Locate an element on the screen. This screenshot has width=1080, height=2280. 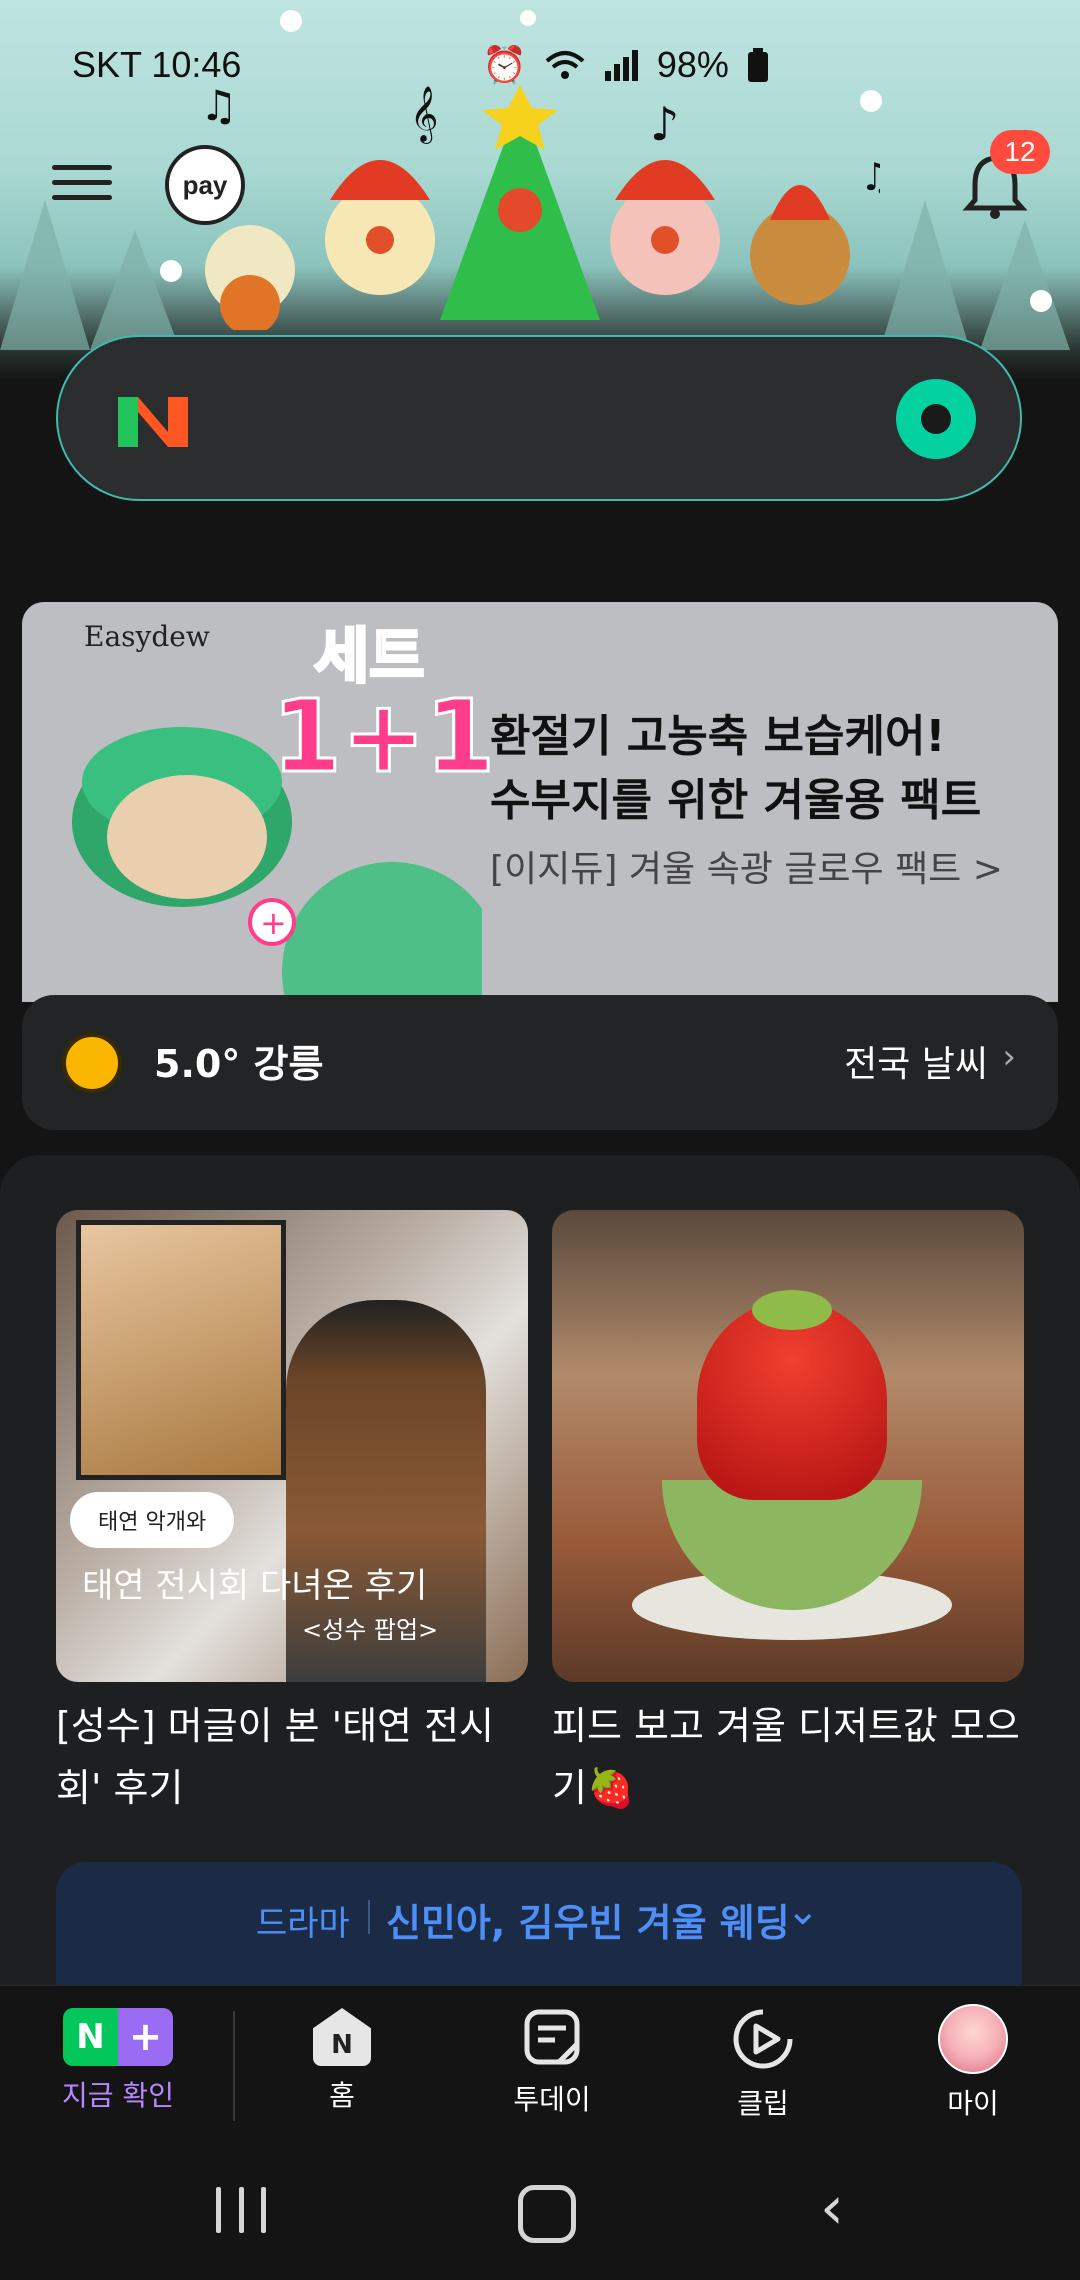
menu-icon is located at coordinates (82, 180).